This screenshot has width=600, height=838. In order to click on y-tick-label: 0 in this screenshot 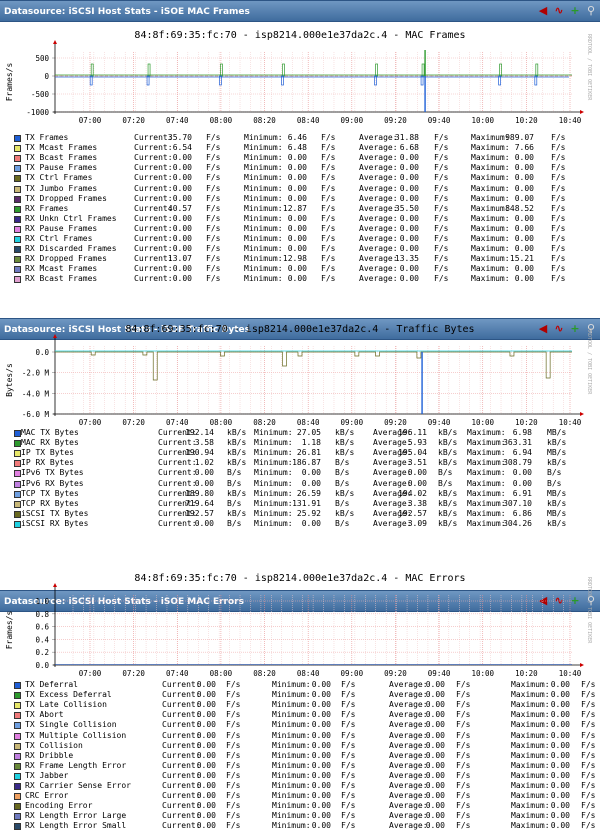, I will do `click(46, 76)`.